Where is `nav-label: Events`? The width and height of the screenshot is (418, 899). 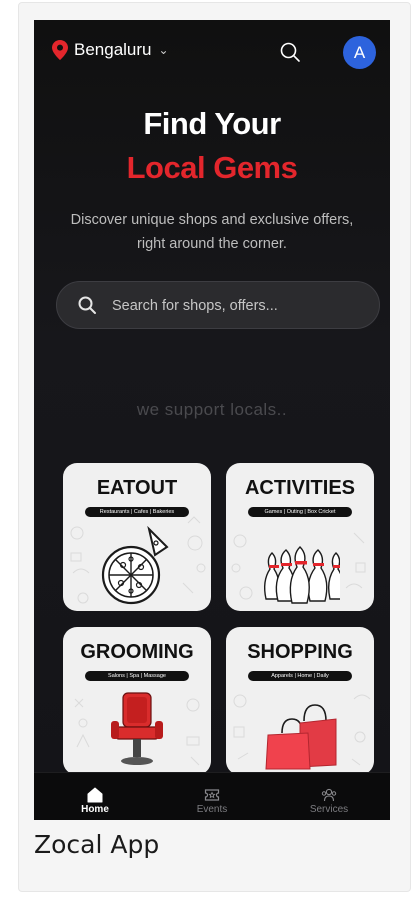 nav-label: Events is located at coordinates (212, 809).